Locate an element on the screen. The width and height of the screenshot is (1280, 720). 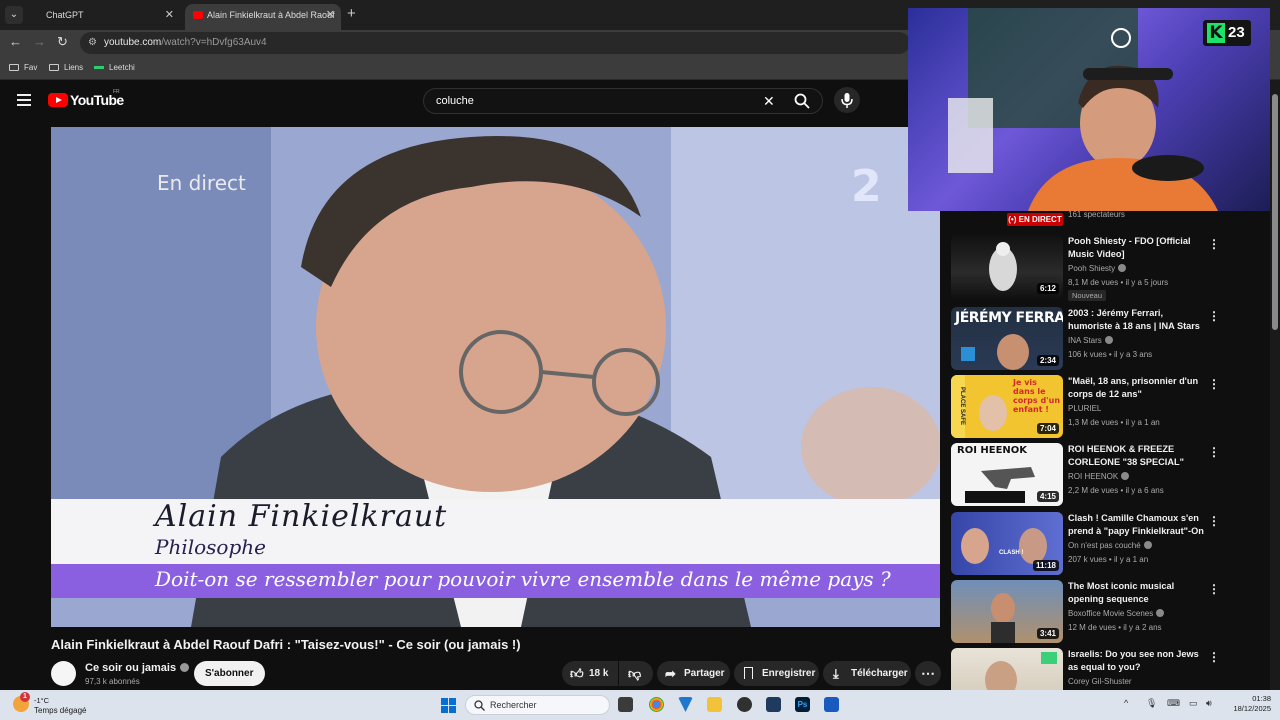
voice-search-mic-icon is located at coordinates (847, 100).